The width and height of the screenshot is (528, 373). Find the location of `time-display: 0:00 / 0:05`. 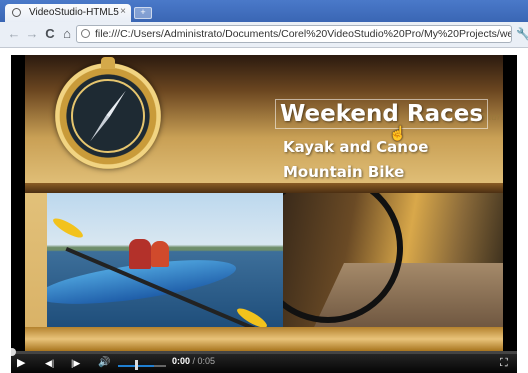

time-display: 0:00 / 0:05 is located at coordinates (193, 361).